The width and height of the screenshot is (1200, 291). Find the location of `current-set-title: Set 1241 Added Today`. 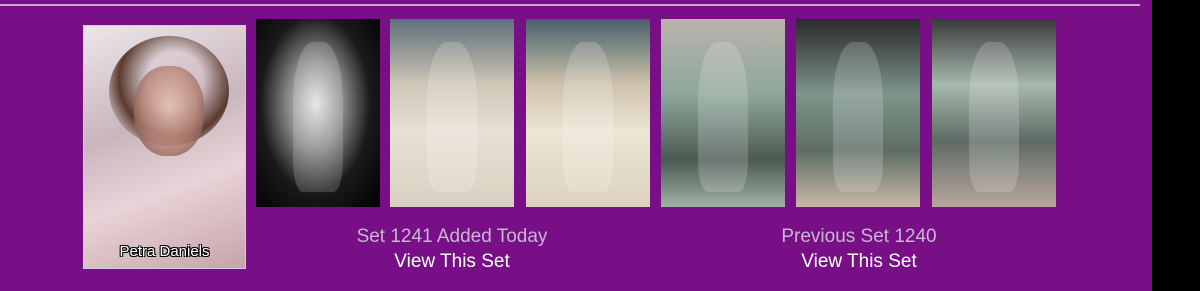

current-set-title: Set 1241 Added Today is located at coordinates (452, 236).